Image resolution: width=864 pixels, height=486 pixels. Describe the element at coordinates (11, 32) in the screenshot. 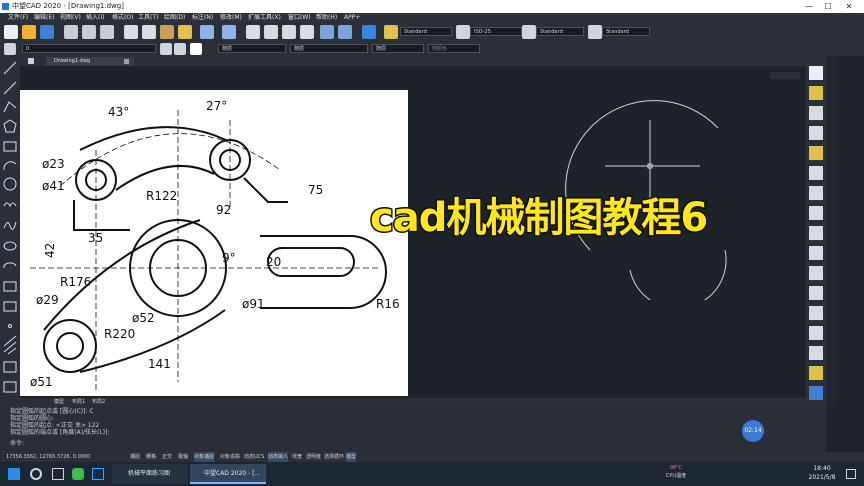

I see `new-icon` at that location.